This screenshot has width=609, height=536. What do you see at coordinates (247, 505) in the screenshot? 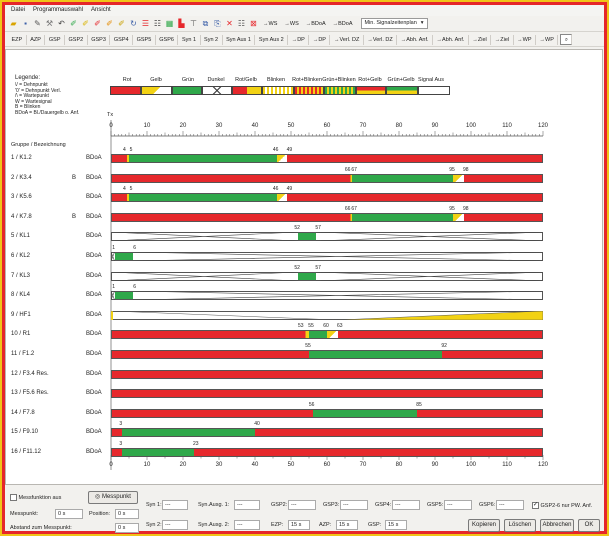
I see `synaus1-field: ---` at bounding box center [247, 505].